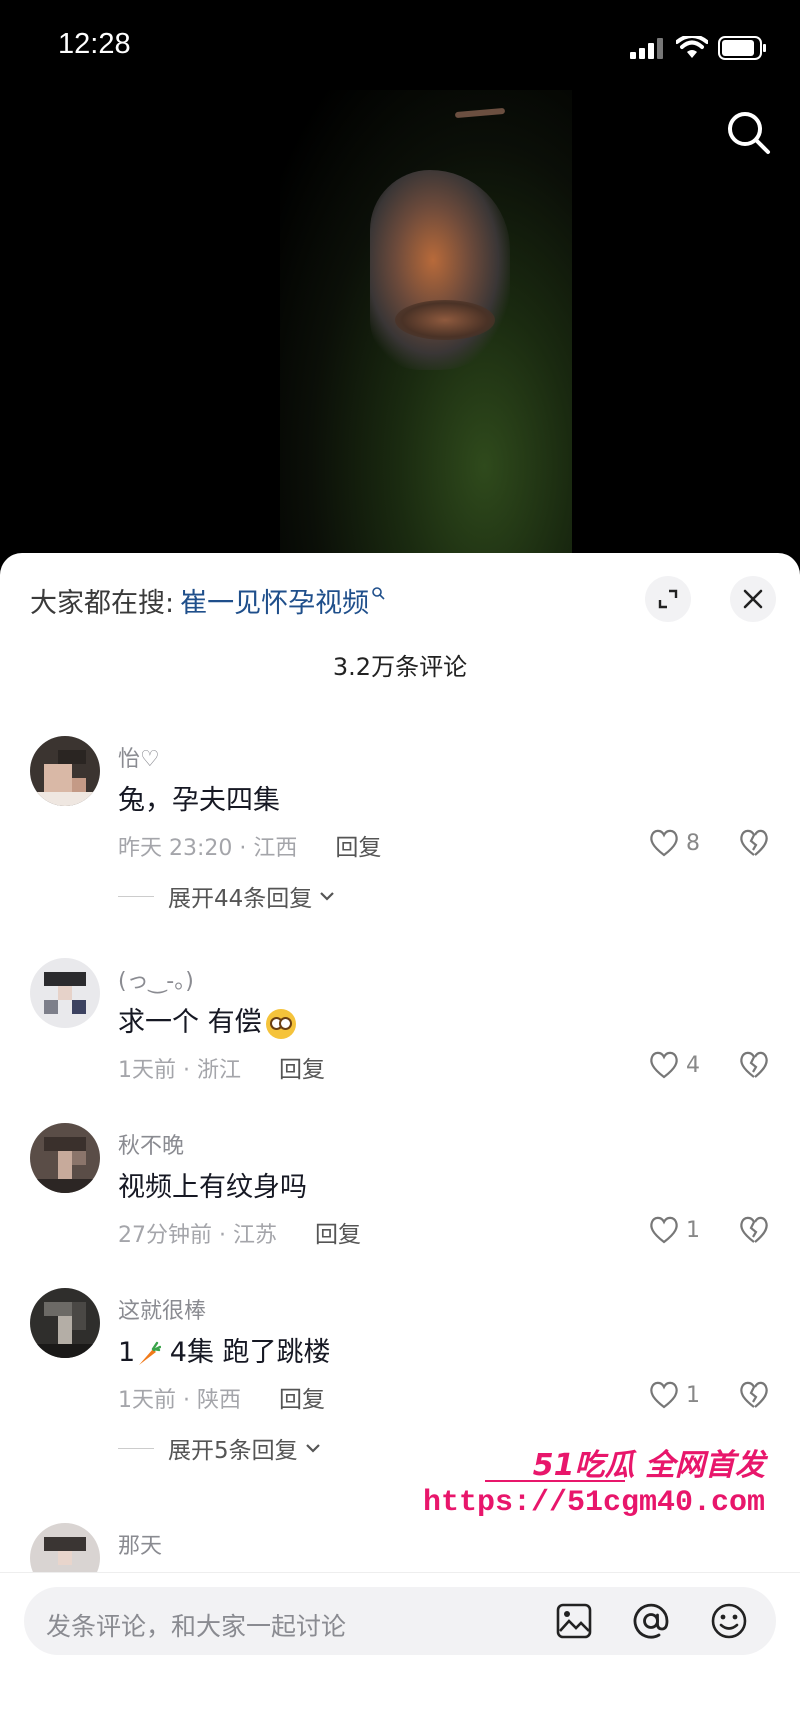 Image resolution: width=800 pixels, height=1732 pixels. I want to click on emoji-button, so click(729, 1621).